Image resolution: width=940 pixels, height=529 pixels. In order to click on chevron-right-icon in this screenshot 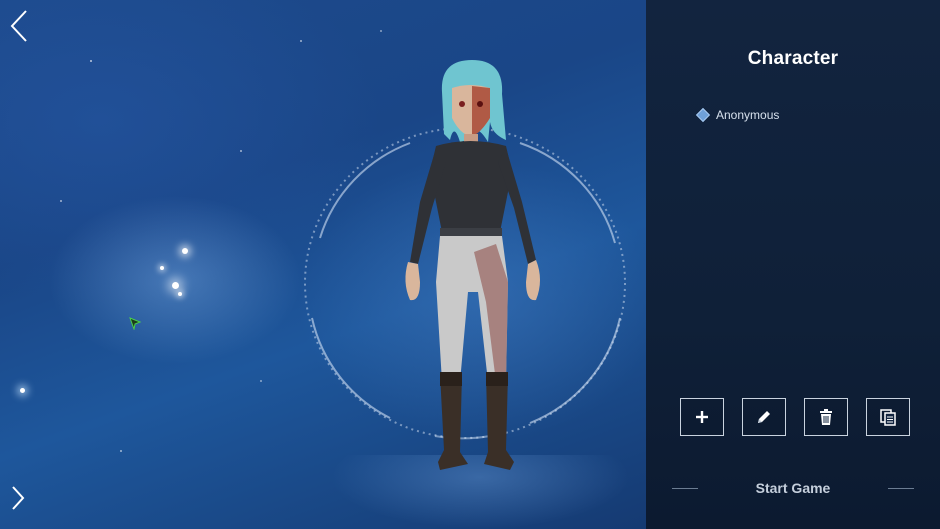, I will do `click(18, 498)`.